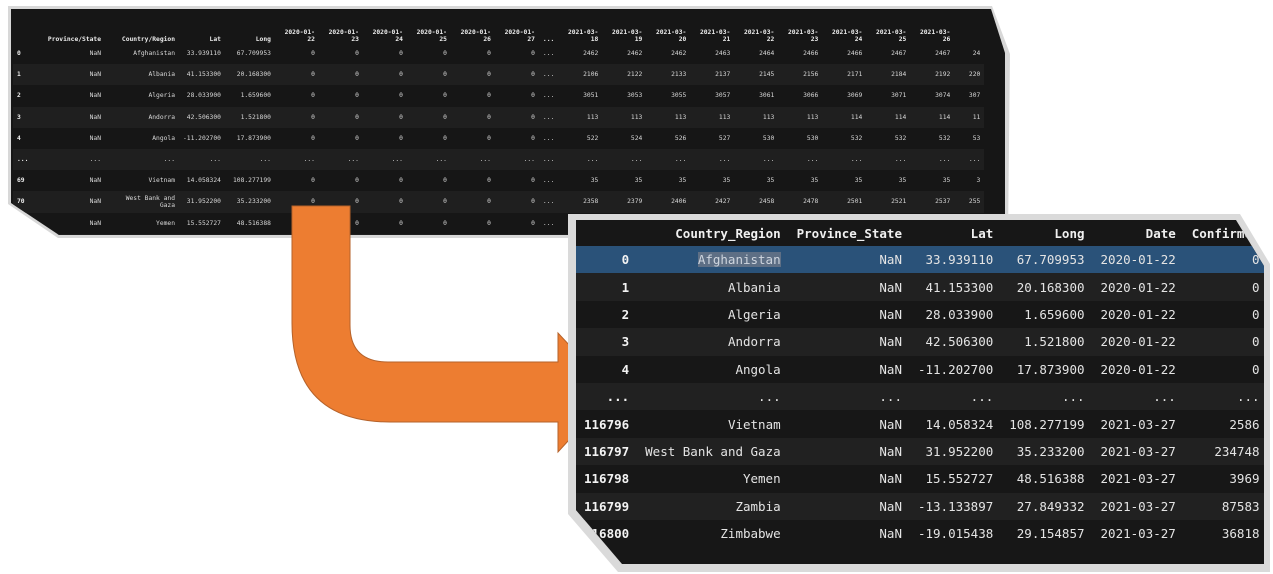 Image resolution: width=1273 pixels, height=574 pixels. Describe the element at coordinates (761, 479) in the screenshot. I see `table-cell: Yemen` at that location.